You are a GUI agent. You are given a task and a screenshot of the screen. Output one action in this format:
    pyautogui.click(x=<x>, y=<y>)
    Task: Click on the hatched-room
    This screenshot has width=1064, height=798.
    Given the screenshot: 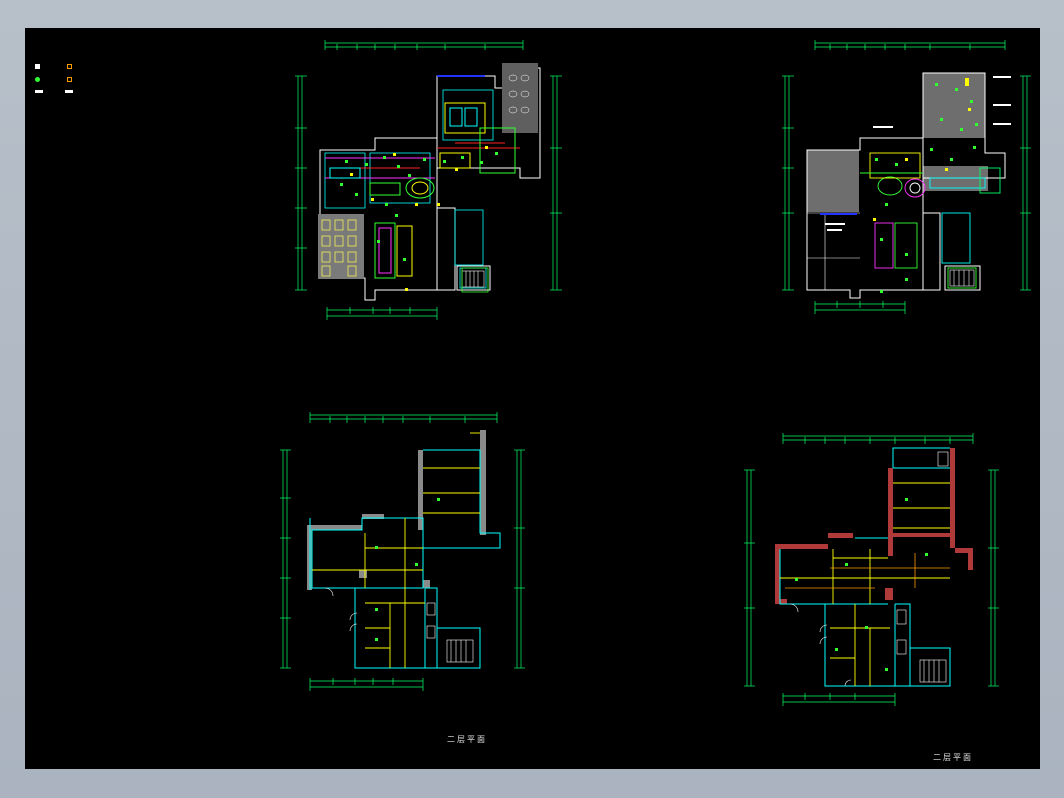 What is the action you would take?
    pyautogui.click(x=341, y=246)
    